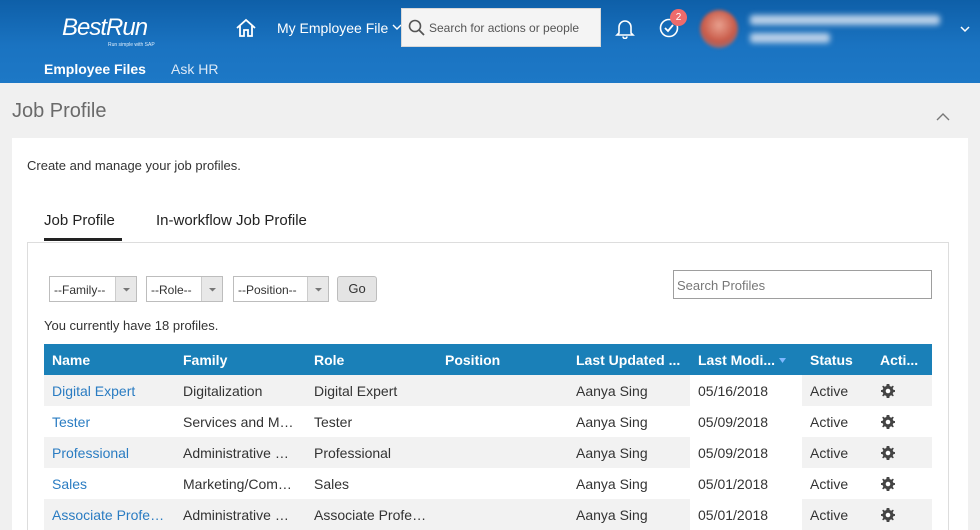 This screenshot has height=530, width=980. Describe the element at coordinates (371, 421) in the screenshot. I see `cell-role: Tester` at that location.